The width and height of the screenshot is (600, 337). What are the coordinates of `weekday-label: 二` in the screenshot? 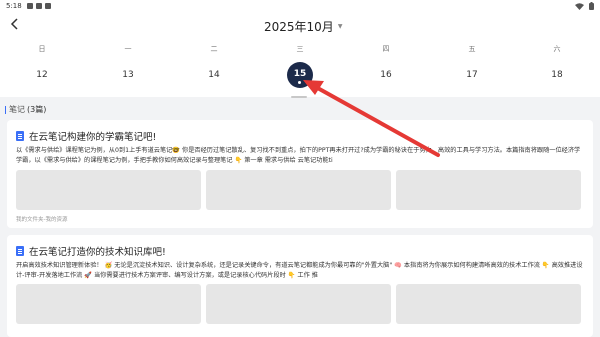 It's located at (214, 49).